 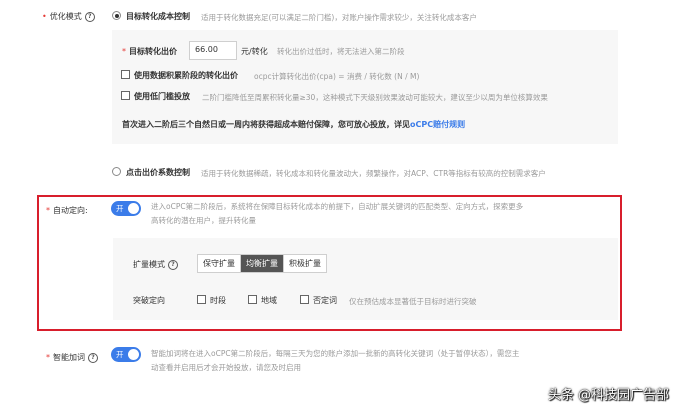 What do you see at coordinates (254, 51) in the screenshot?
I see `target-bid-unit: 元/转化` at bounding box center [254, 51].